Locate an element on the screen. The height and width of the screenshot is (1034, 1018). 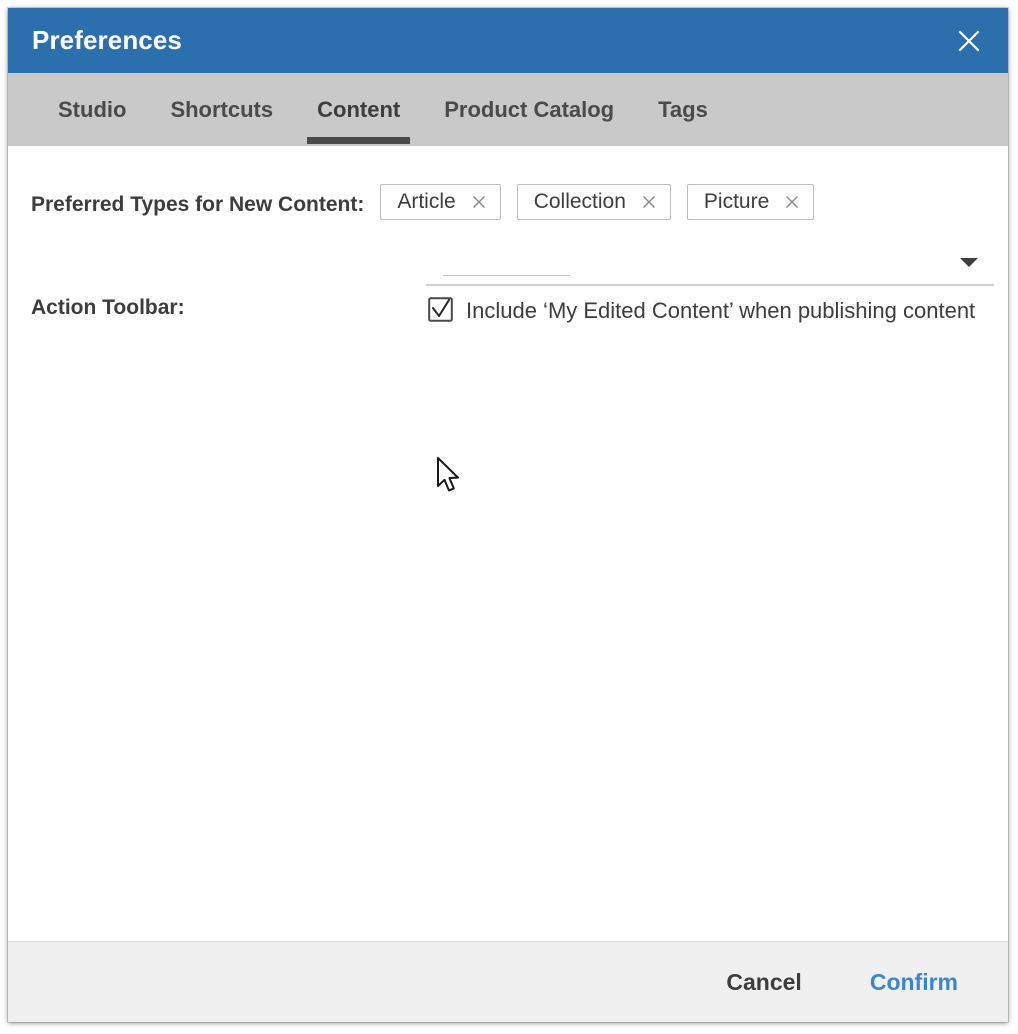
confirm-button: Confirm is located at coordinates (914, 982).